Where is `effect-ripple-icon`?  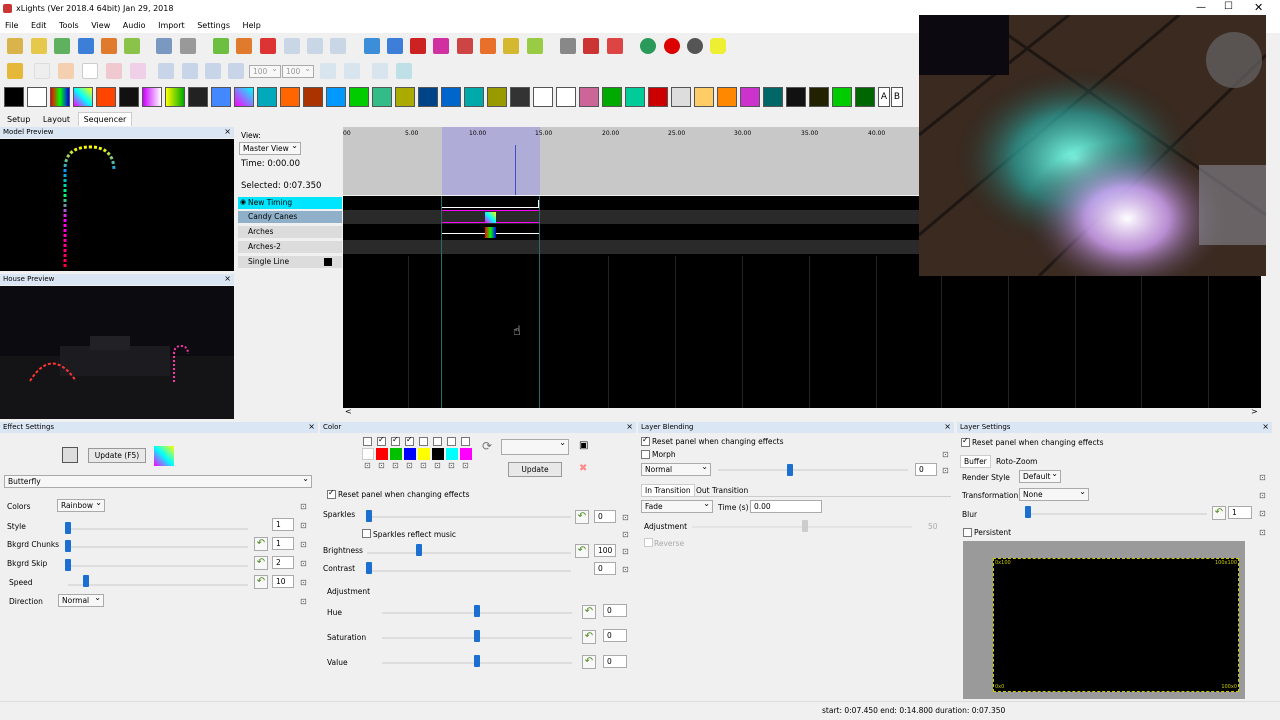
effect-ripple-icon is located at coordinates (658, 97).